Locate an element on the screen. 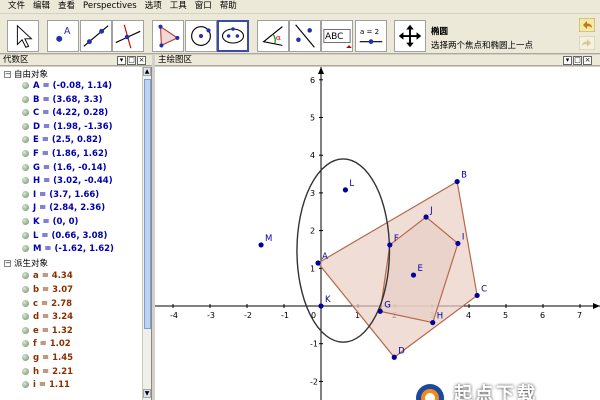 Image resolution: width=600 pixels, height=400 pixels. polygon-tool-button is located at coordinates (168, 36).